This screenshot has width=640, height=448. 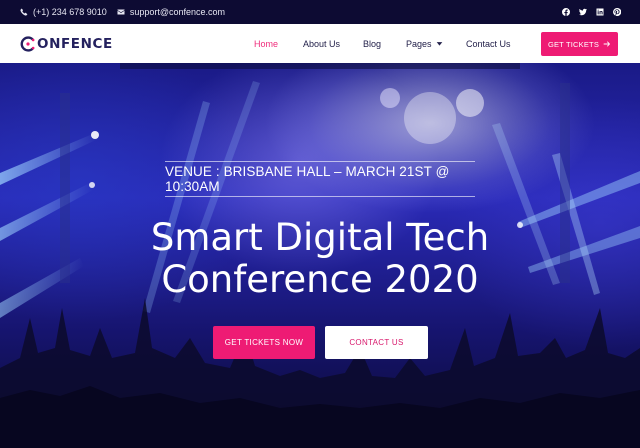 I want to click on phone-icon, so click(x=24, y=12).